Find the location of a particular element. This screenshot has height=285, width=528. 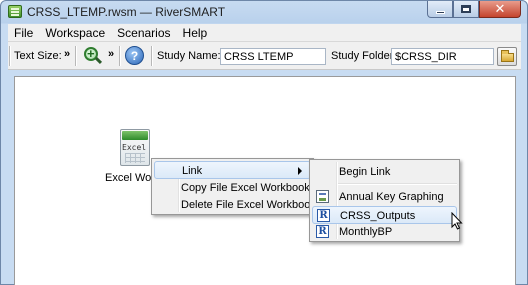

minimize-button is located at coordinates (440, 9).